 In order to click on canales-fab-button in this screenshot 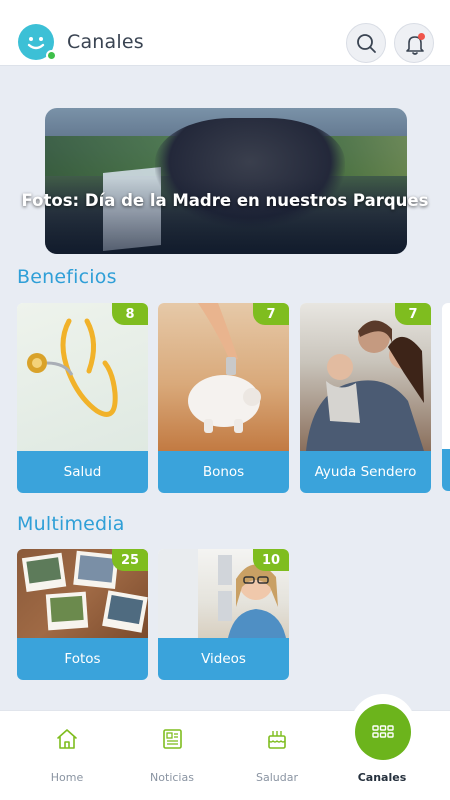, I will do `click(383, 732)`.